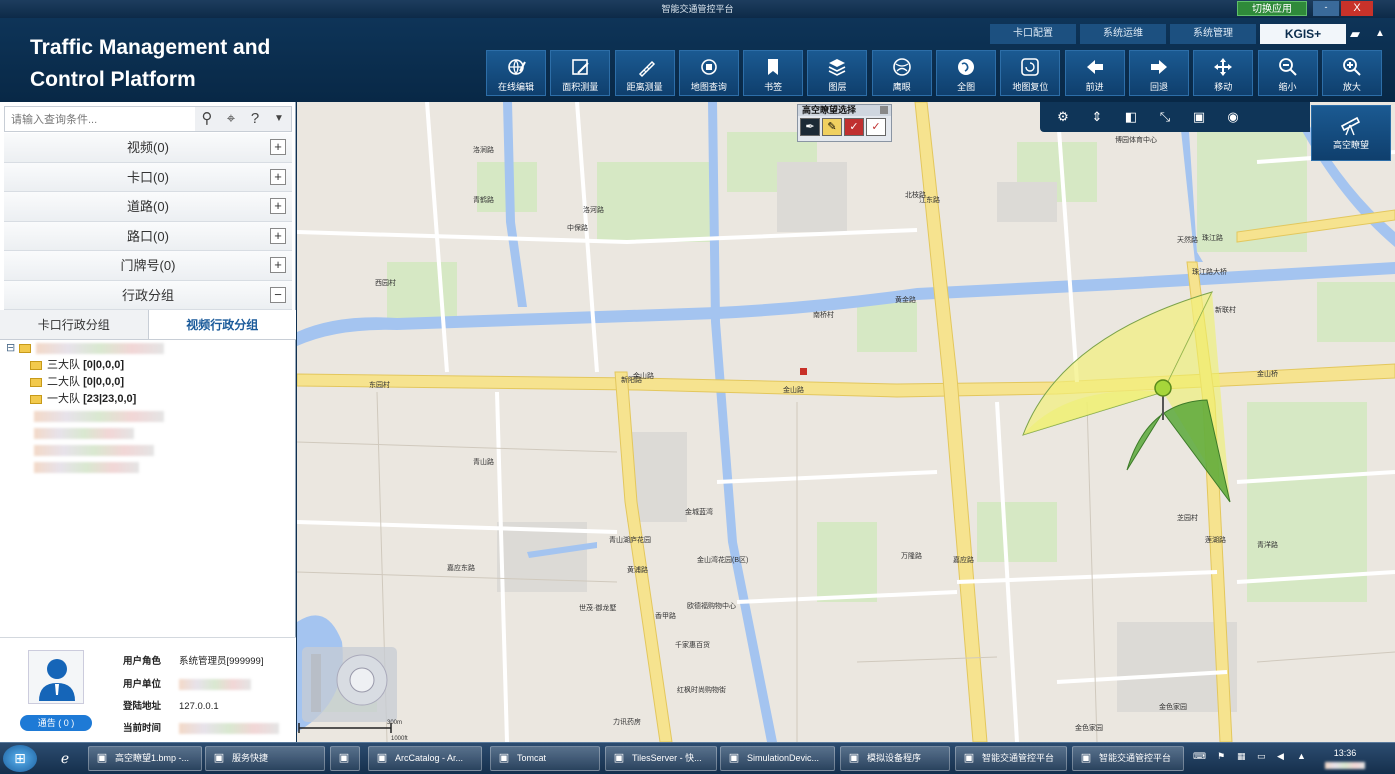  What do you see at coordinates (1158, 87) in the screenshot?
I see `toolbar-label: 回退` at bounding box center [1158, 87].